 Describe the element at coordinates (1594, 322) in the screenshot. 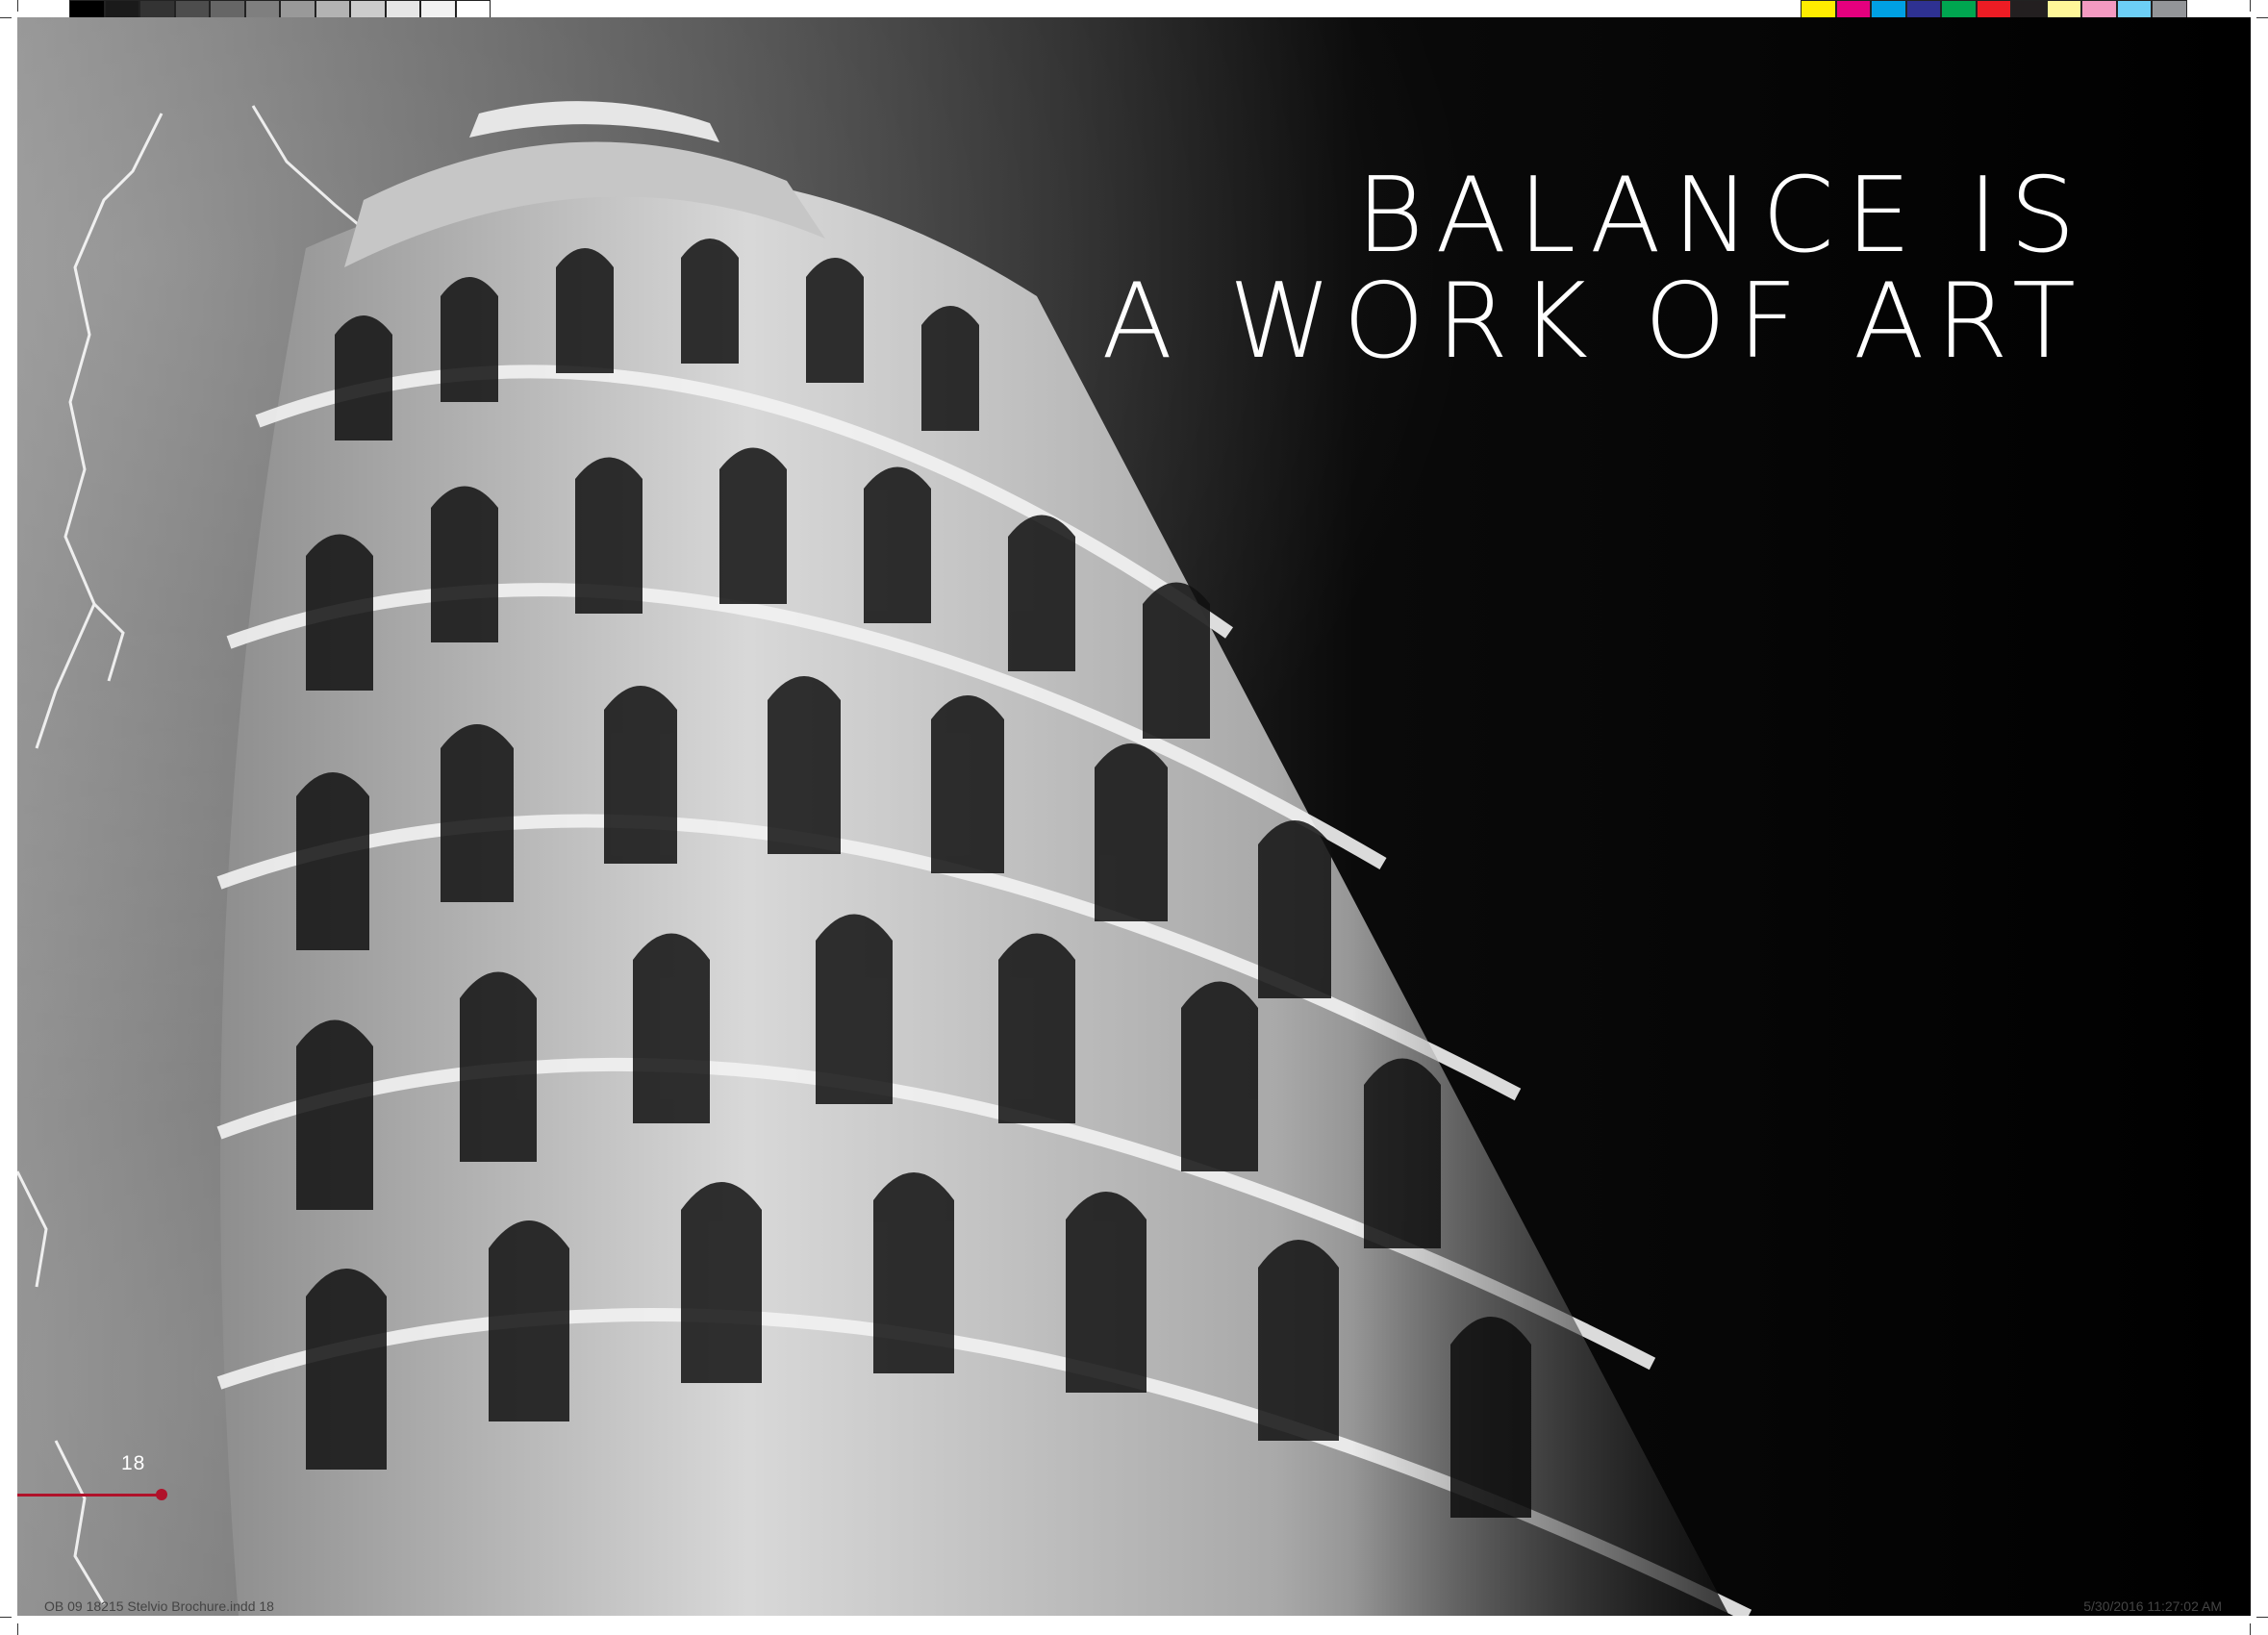

I see `headline-line-2: A WORK OF ART` at that location.